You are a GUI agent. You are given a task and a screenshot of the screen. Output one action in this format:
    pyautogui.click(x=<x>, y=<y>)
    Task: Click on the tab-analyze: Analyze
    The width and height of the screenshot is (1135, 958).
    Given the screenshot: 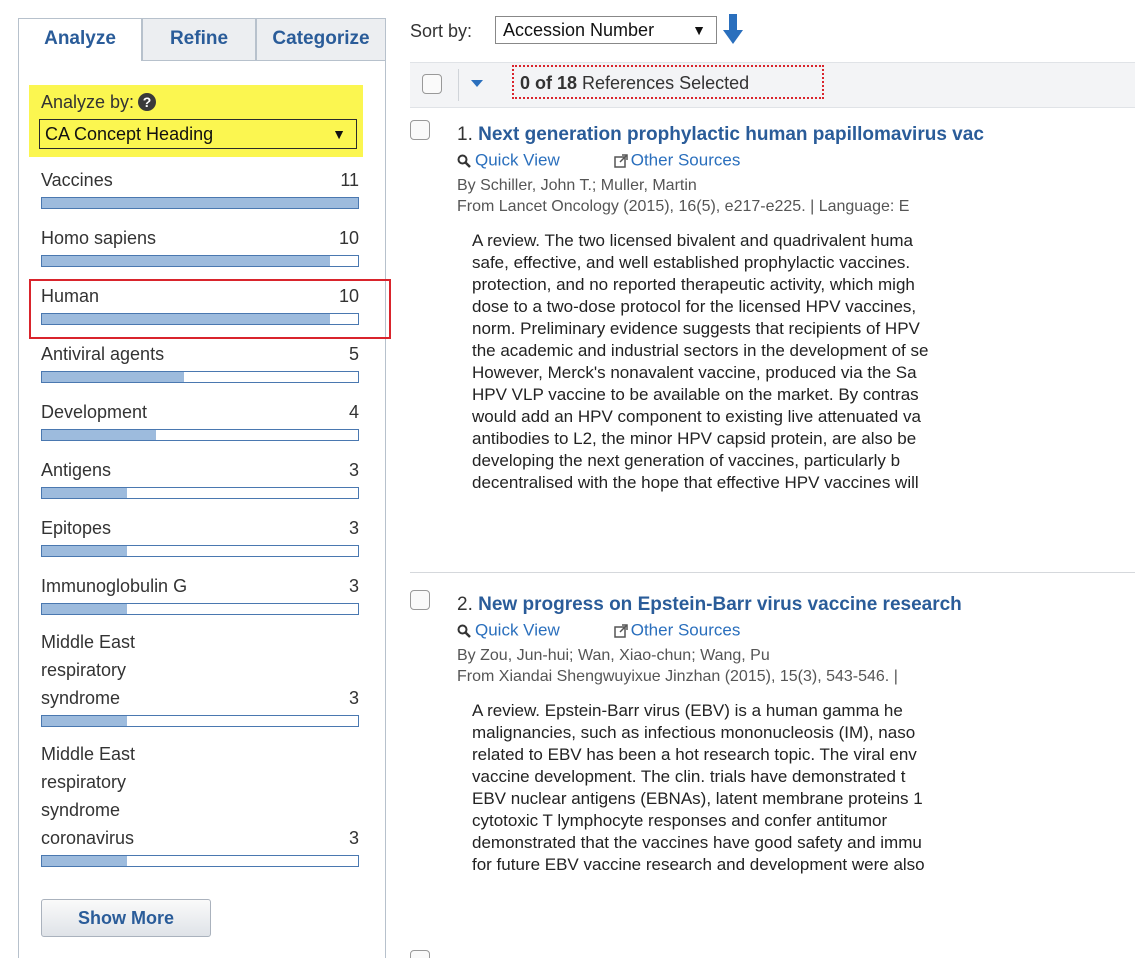 What is the action you would take?
    pyautogui.click(x=80, y=39)
    